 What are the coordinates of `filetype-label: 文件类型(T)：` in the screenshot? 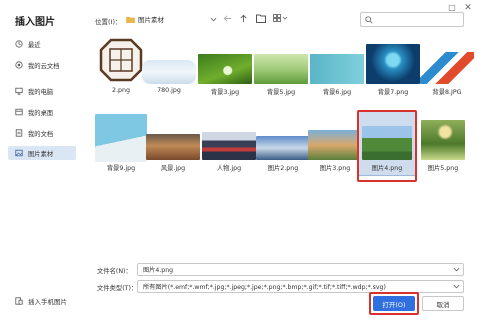 It's located at (117, 288).